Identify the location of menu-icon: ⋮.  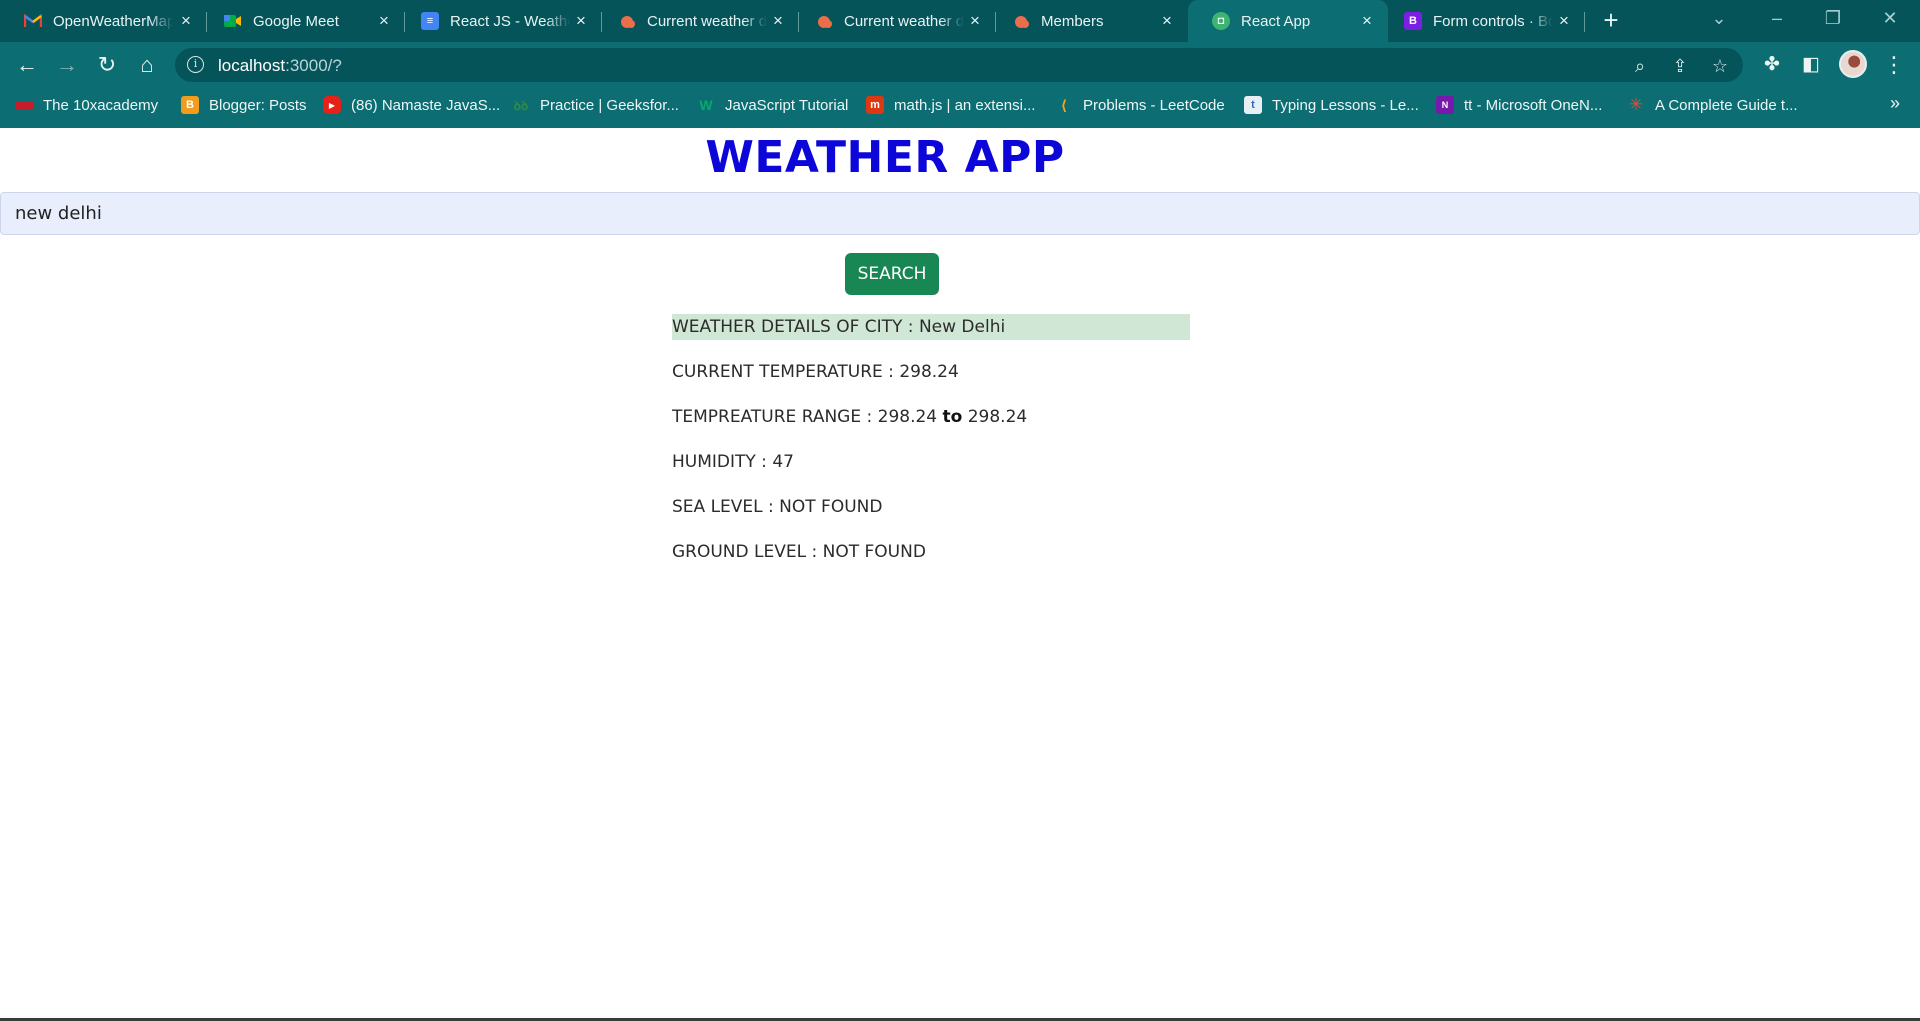
(1894, 65).